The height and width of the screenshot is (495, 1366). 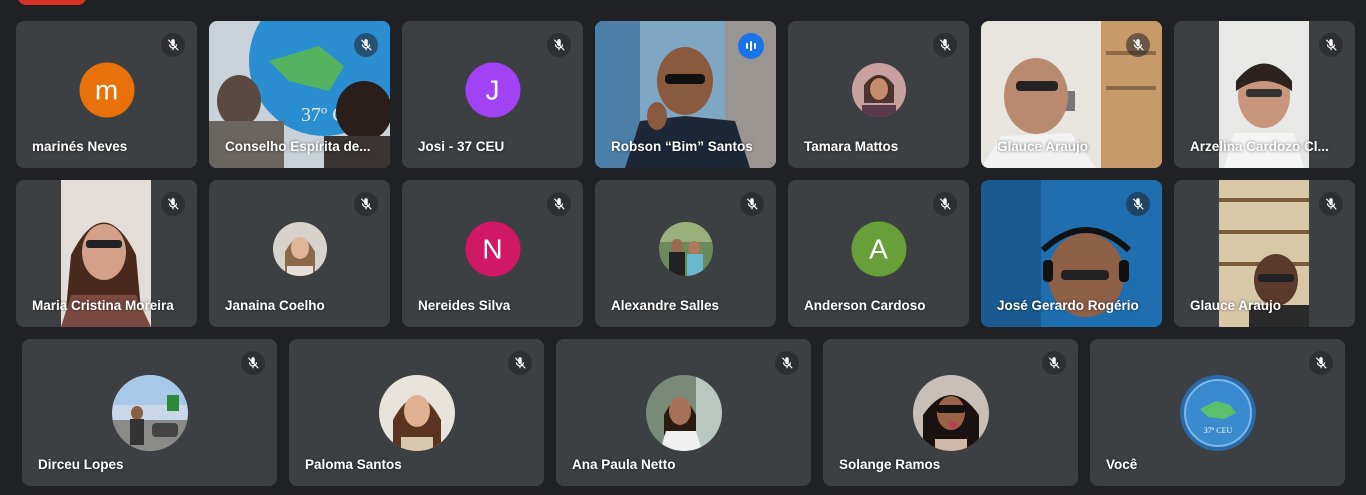 What do you see at coordinates (751, 46) in the screenshot?
I see `audio-level-icon` at bounding box center [751, 46].